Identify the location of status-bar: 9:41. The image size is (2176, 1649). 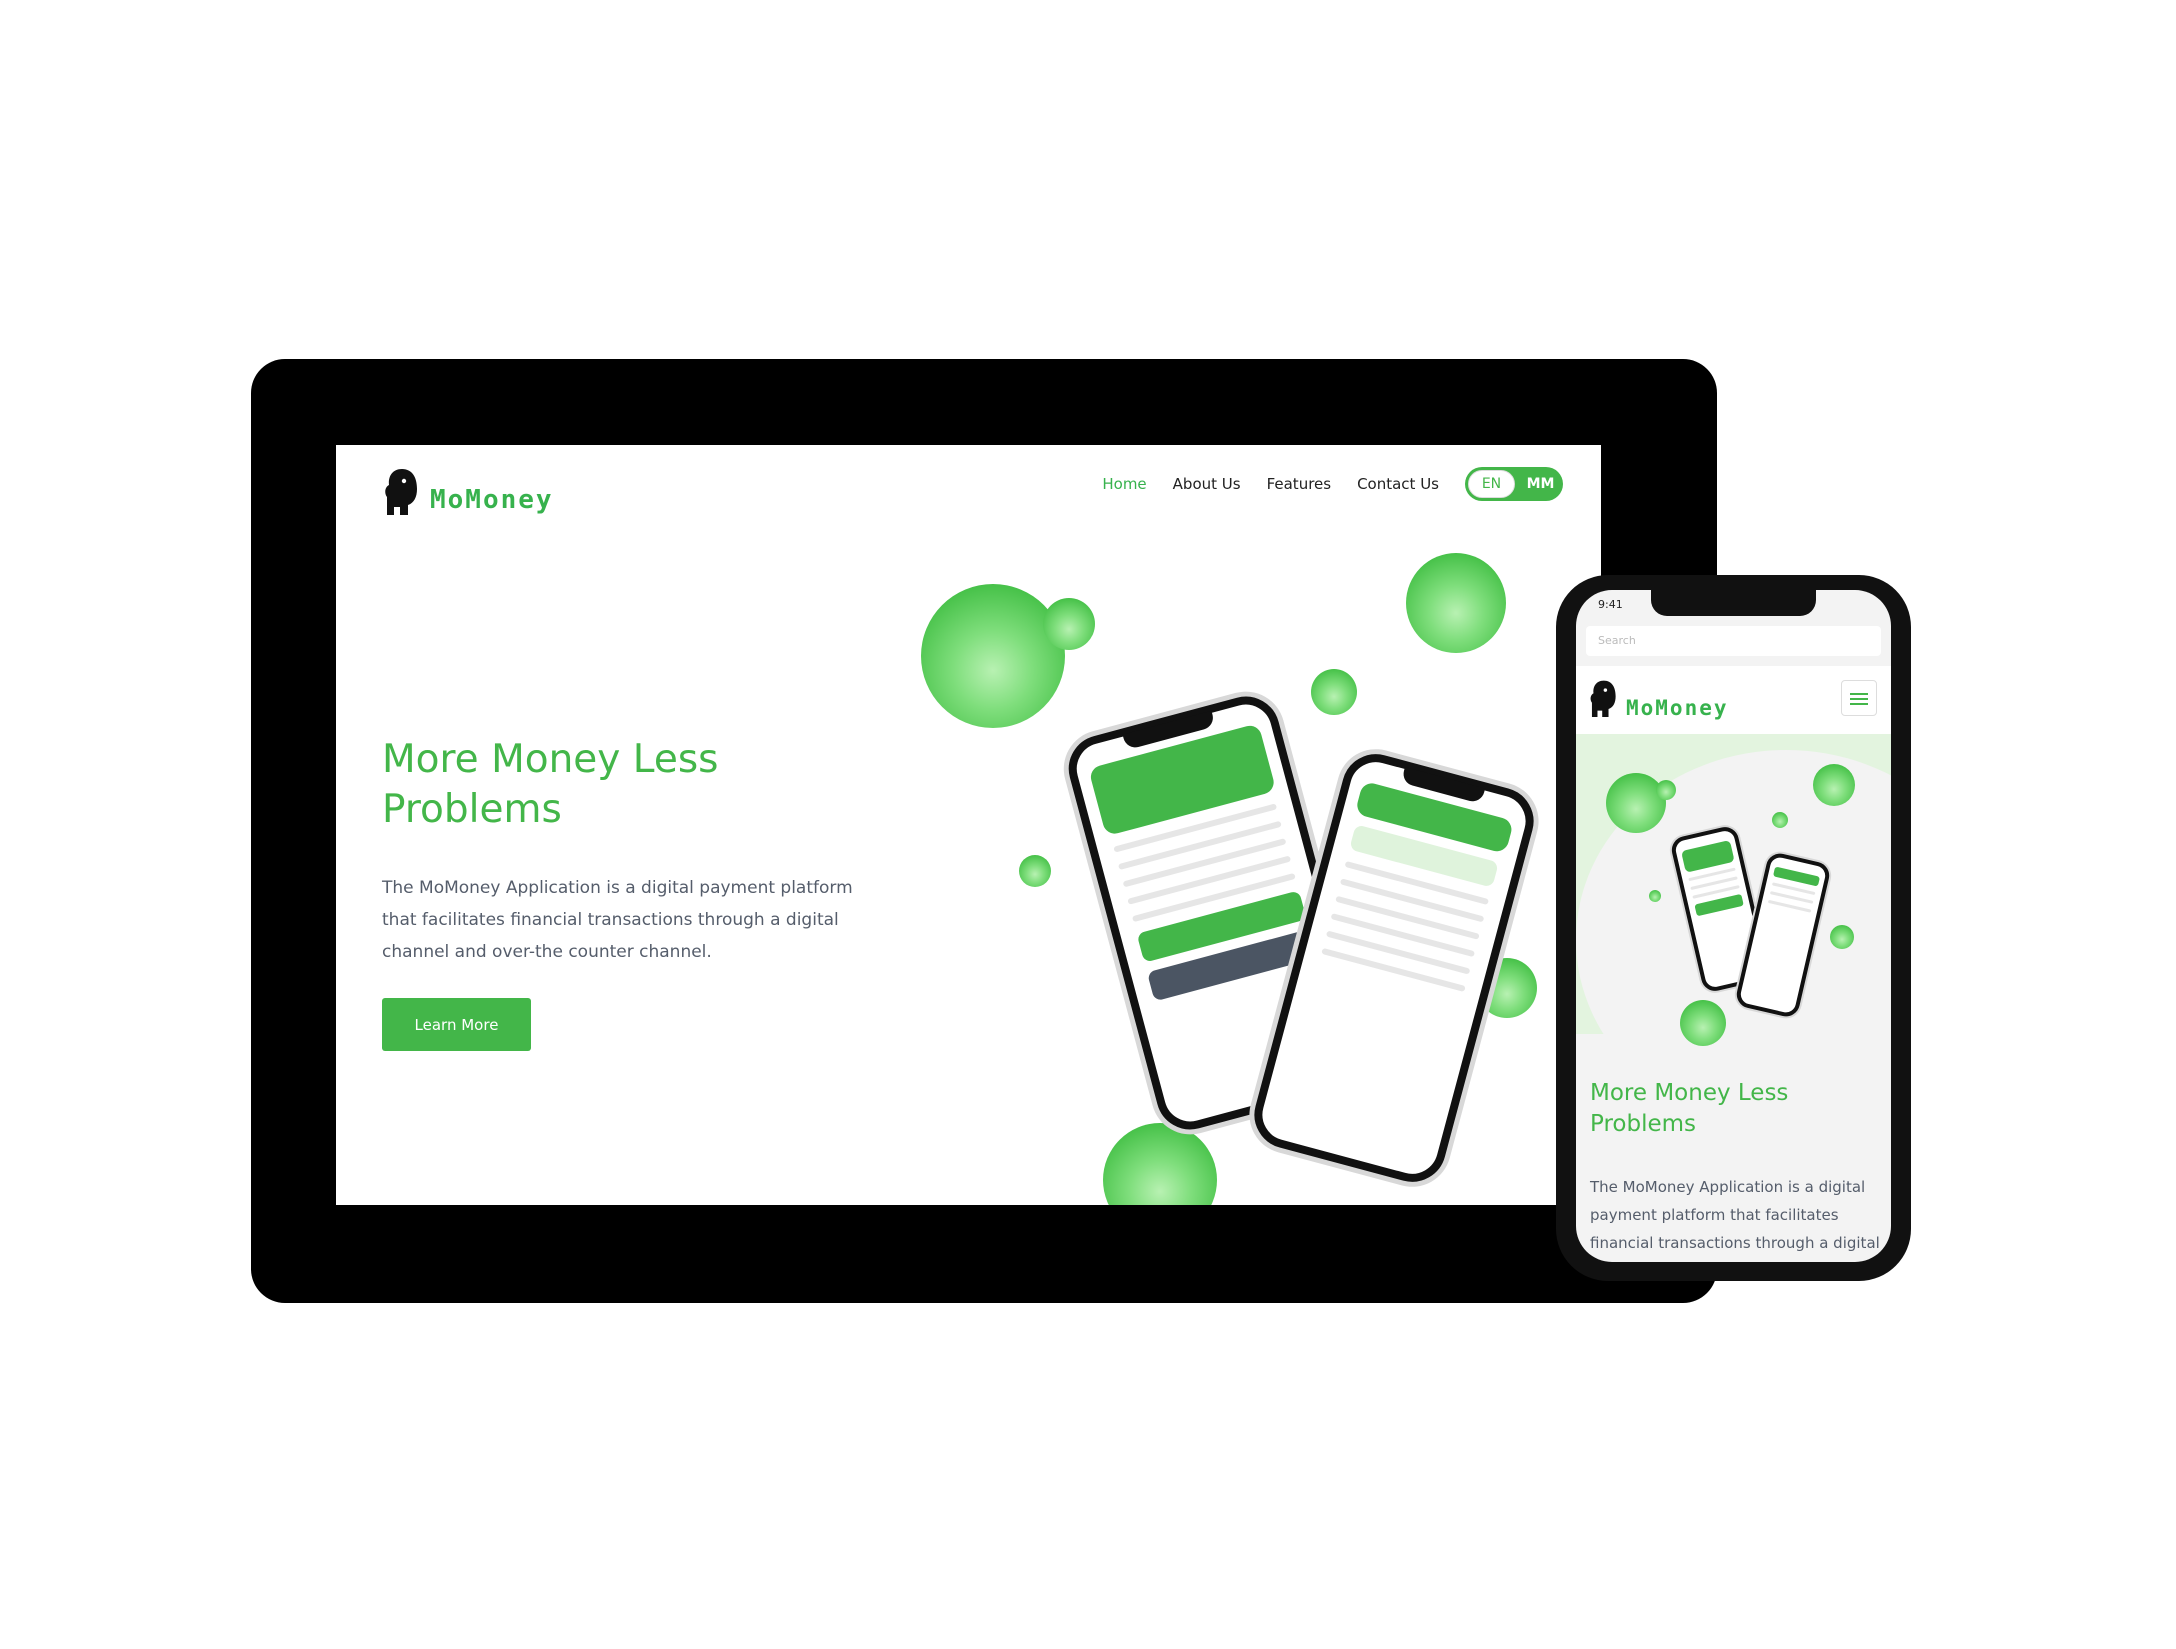
(1733, 604).